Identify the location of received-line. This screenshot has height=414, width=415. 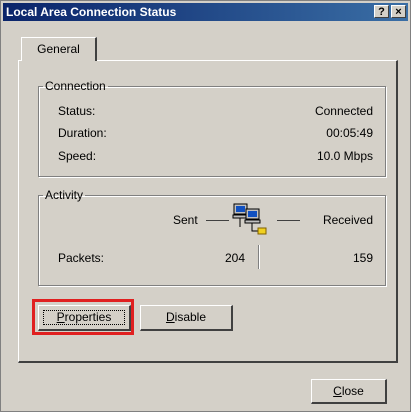
(288, 220).